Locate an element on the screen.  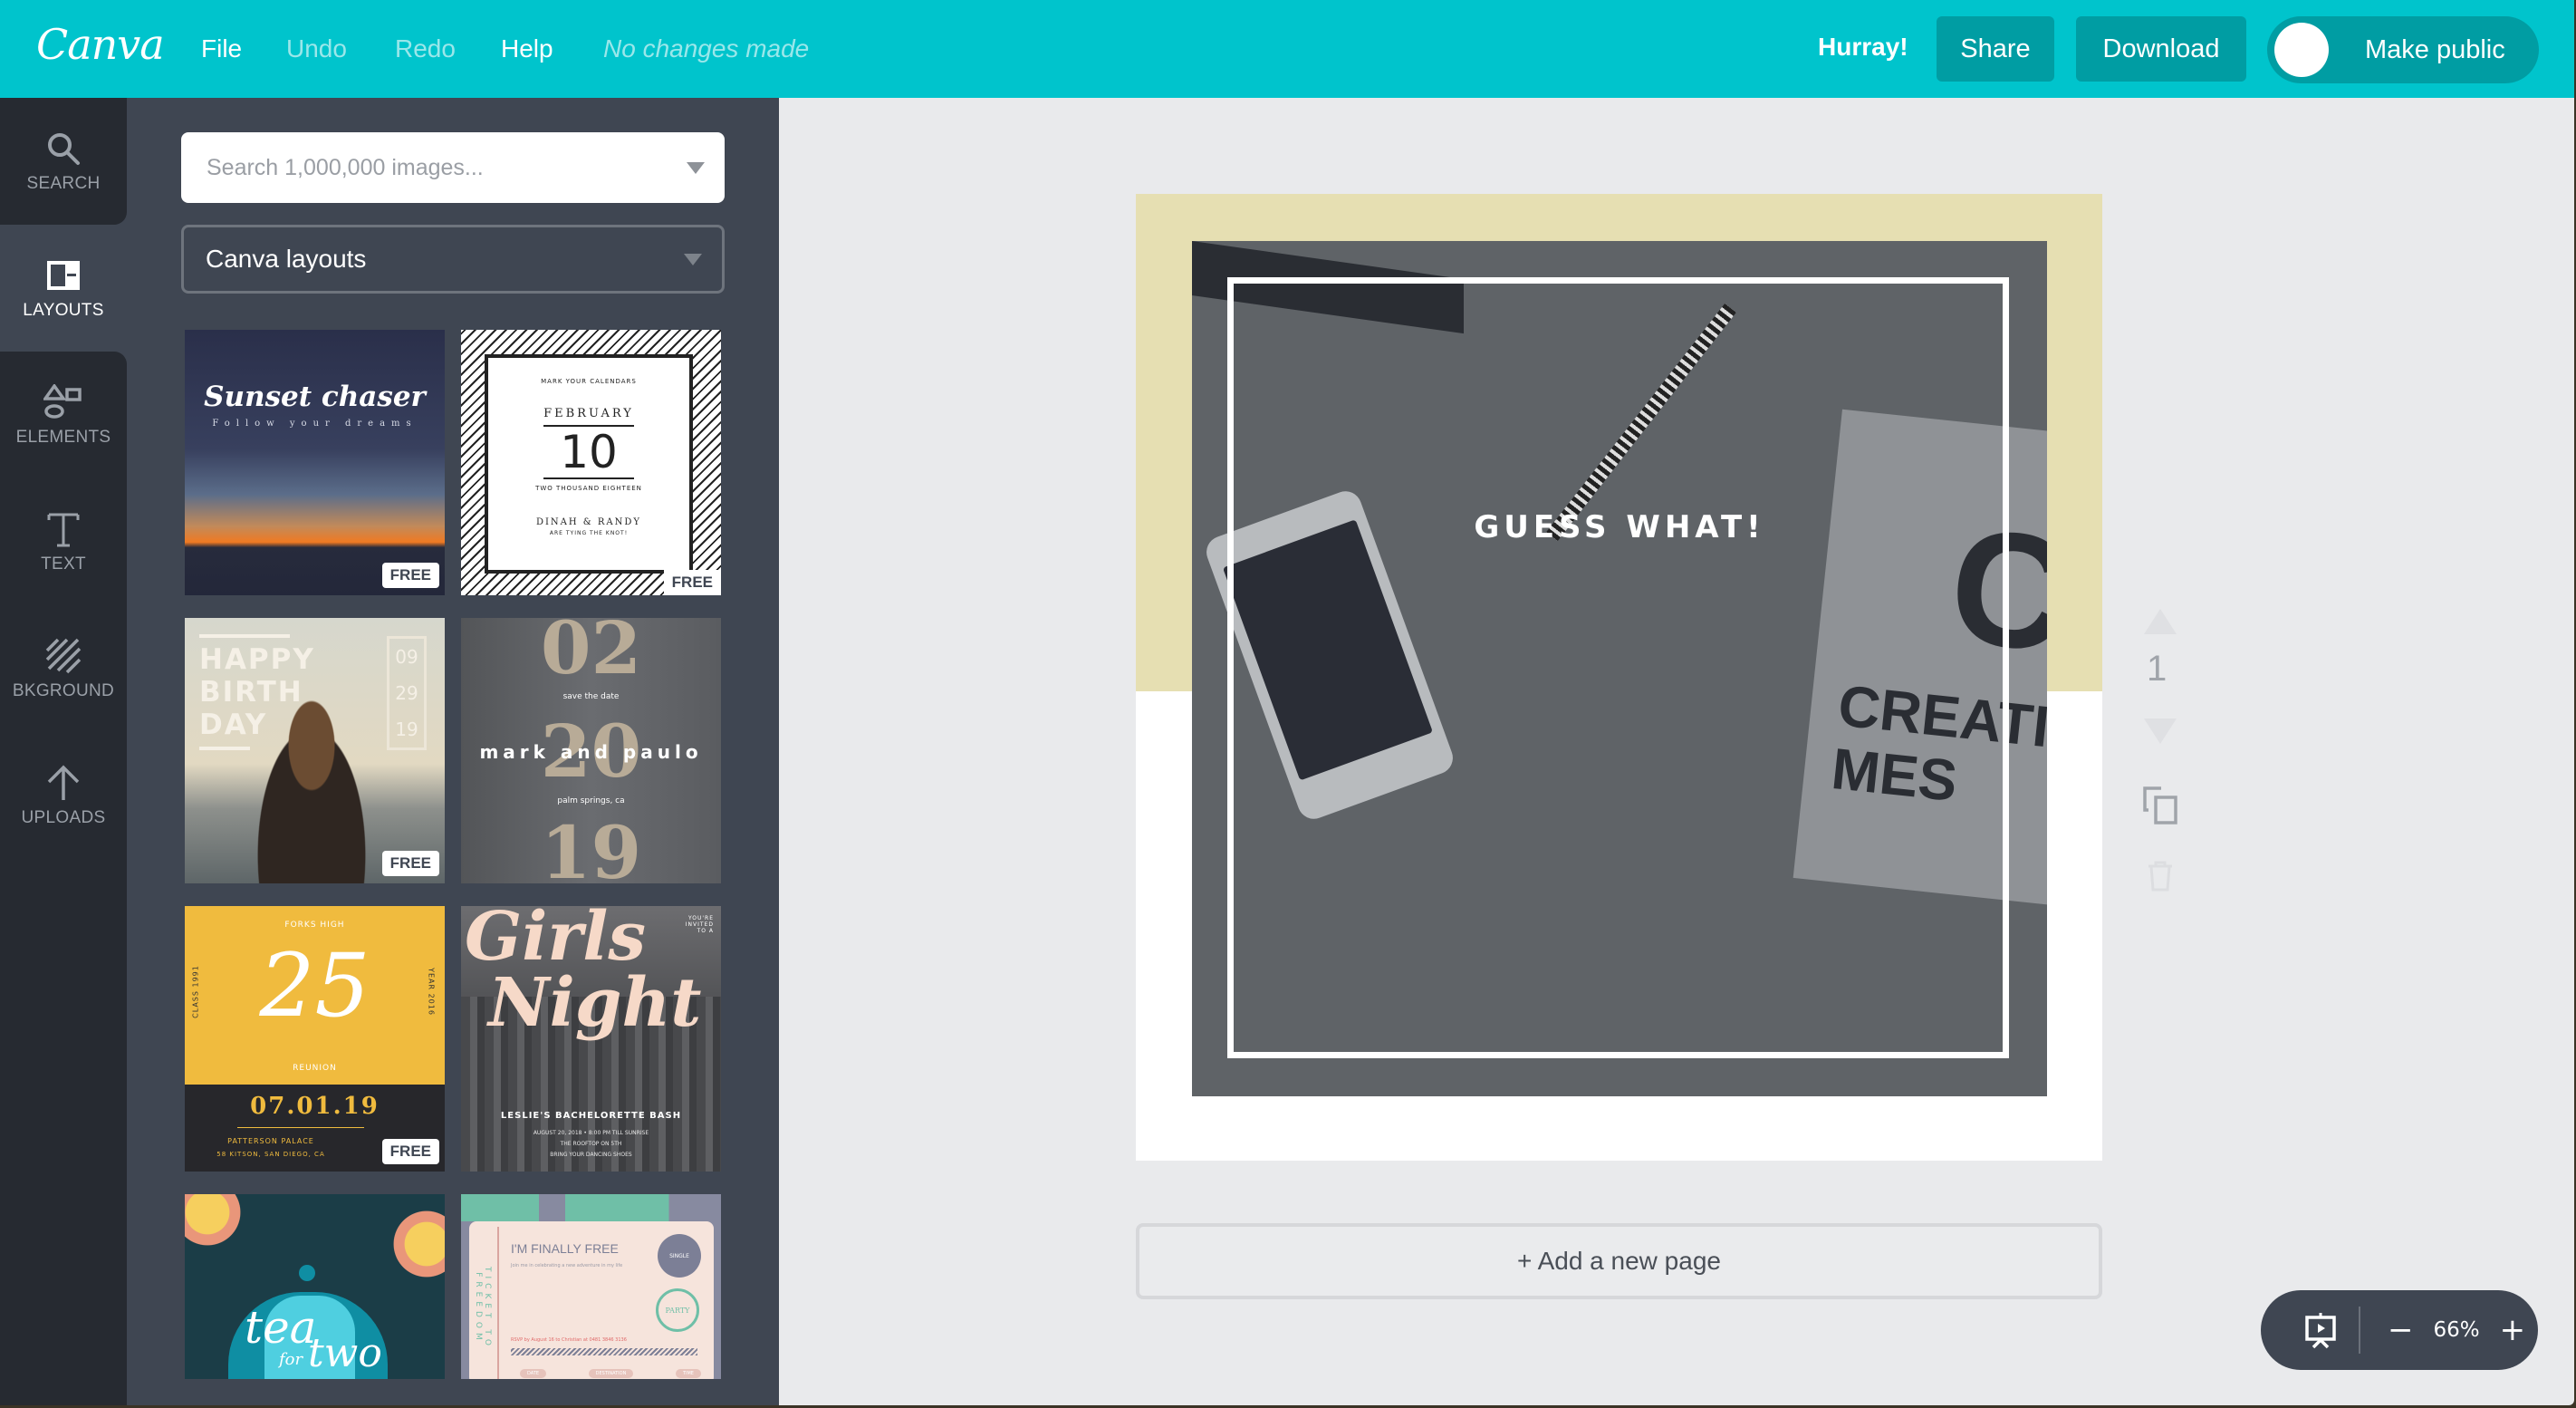
thumb-text: SINGLE is located at coordinates (679, 1256).